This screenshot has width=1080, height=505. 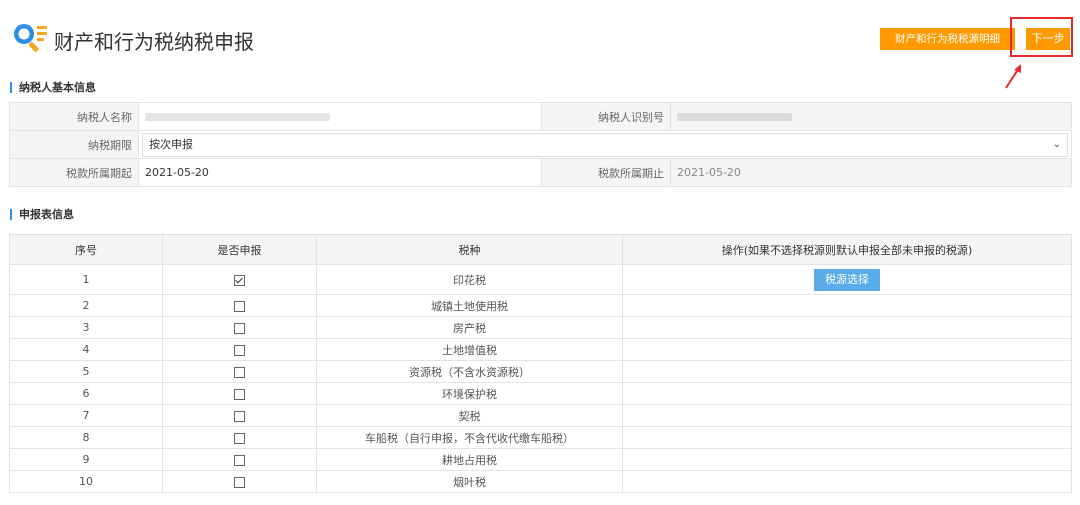 What do you see at coordinates (30, 38) in the screenshot?
I see `search-list-icon` at bounding box center [30, 38].